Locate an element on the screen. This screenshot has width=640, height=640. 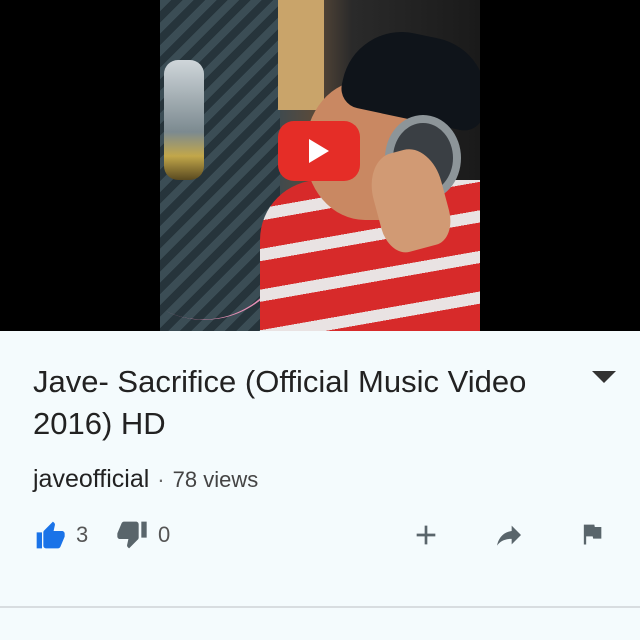
expand-description-button is located at coordinates (604, 377).